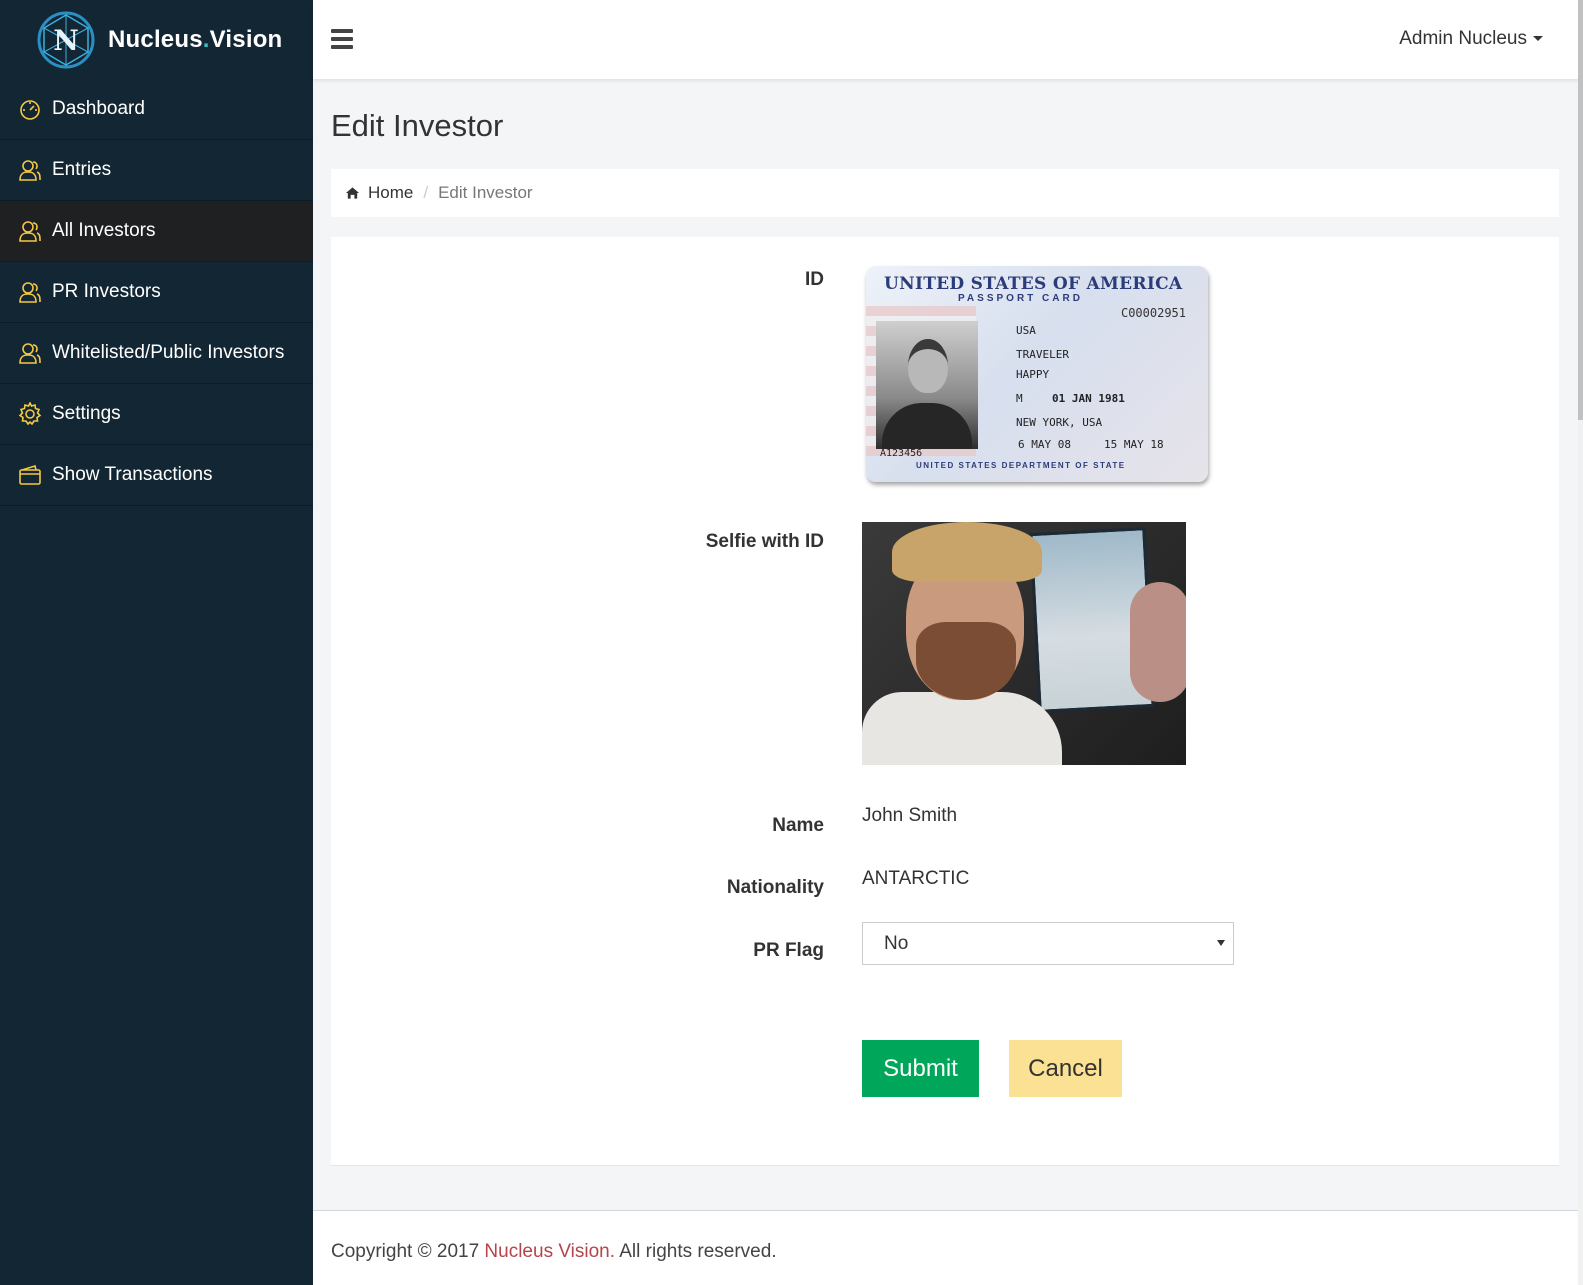 The height and width of the screenshot is (1285, 1583). What do you see at coordinates (1059, 422) in the screenshot?
I see `card-pob: NEW YORK, USA` at bounding box center [1059, 422].